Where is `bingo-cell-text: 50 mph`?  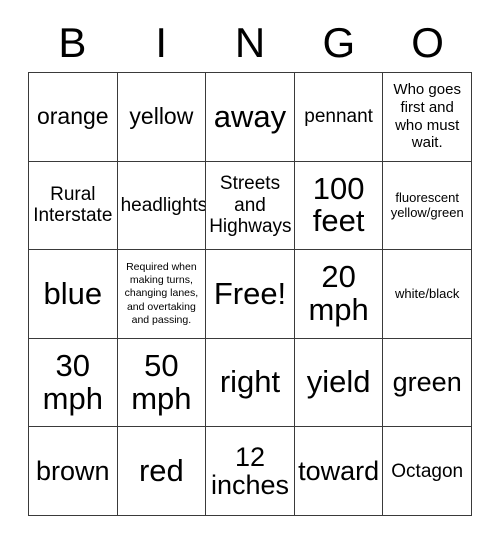
bingo-cell-text: 50 mph is located at coordinates (161, 382).